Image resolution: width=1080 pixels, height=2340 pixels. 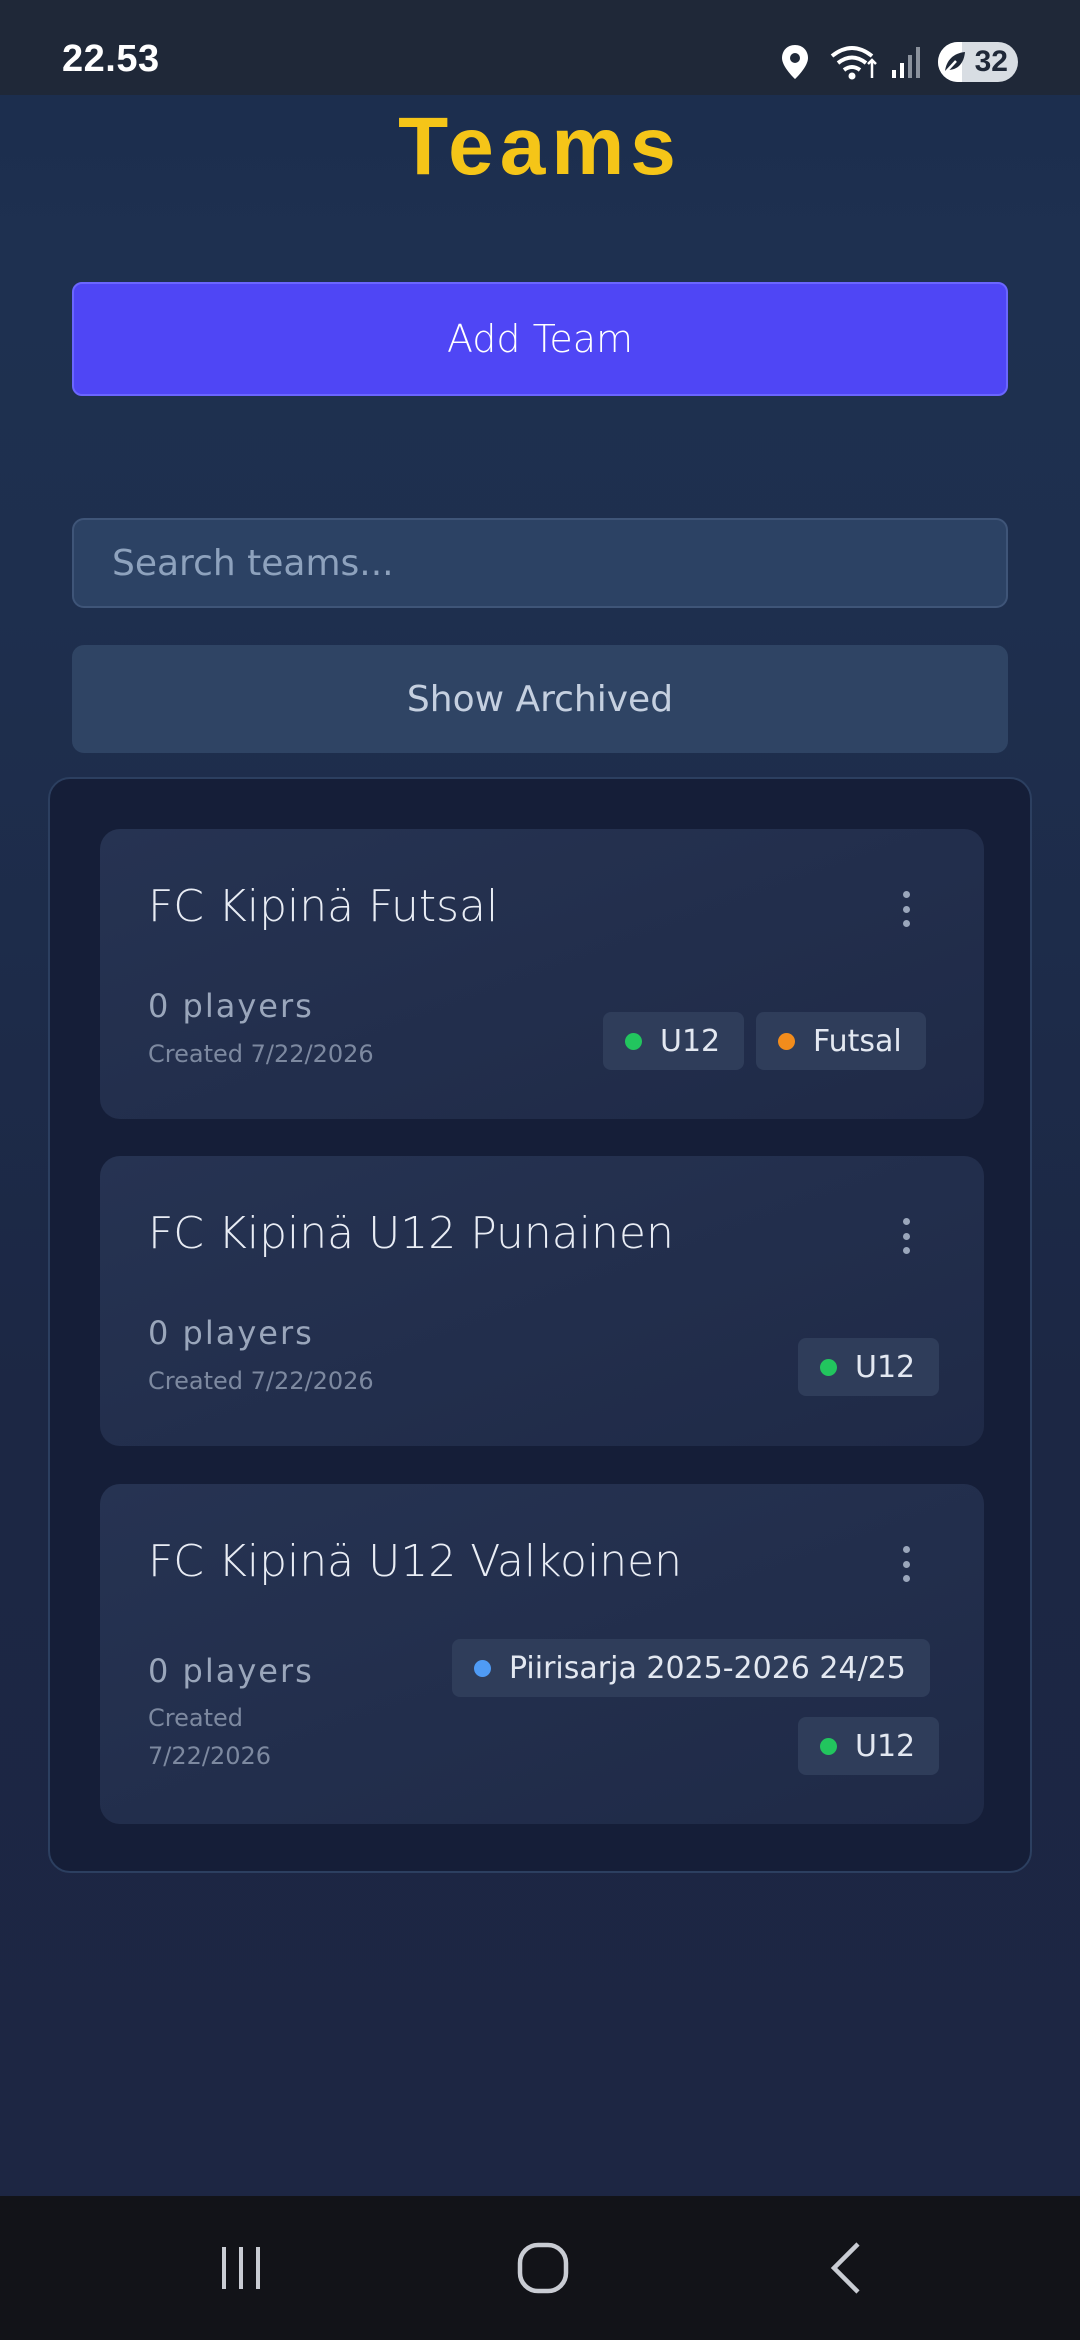 I want to click on team-name: FC Kipinä U12 Punainen, so click(x=411, y=1233).